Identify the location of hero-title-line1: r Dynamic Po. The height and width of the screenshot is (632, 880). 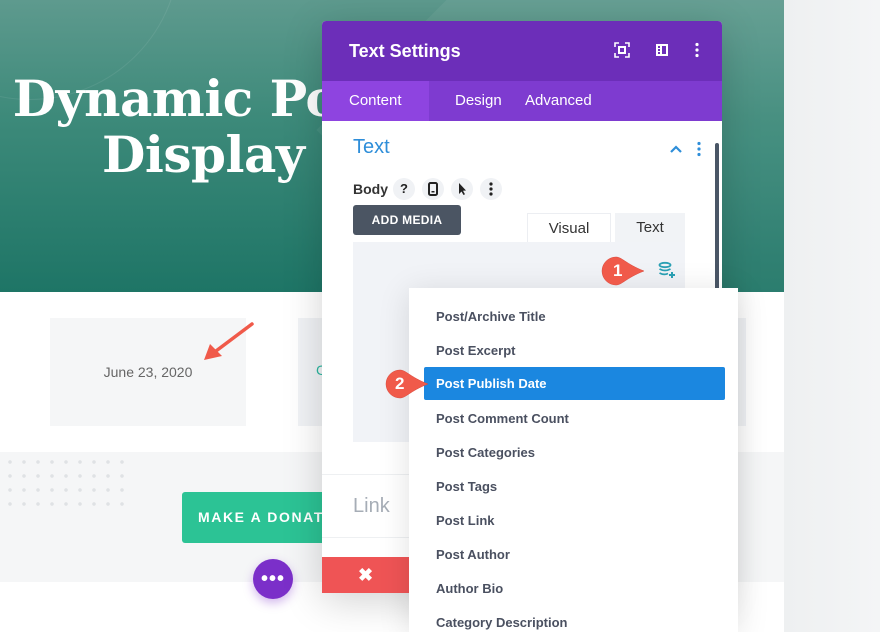
(169, 98).